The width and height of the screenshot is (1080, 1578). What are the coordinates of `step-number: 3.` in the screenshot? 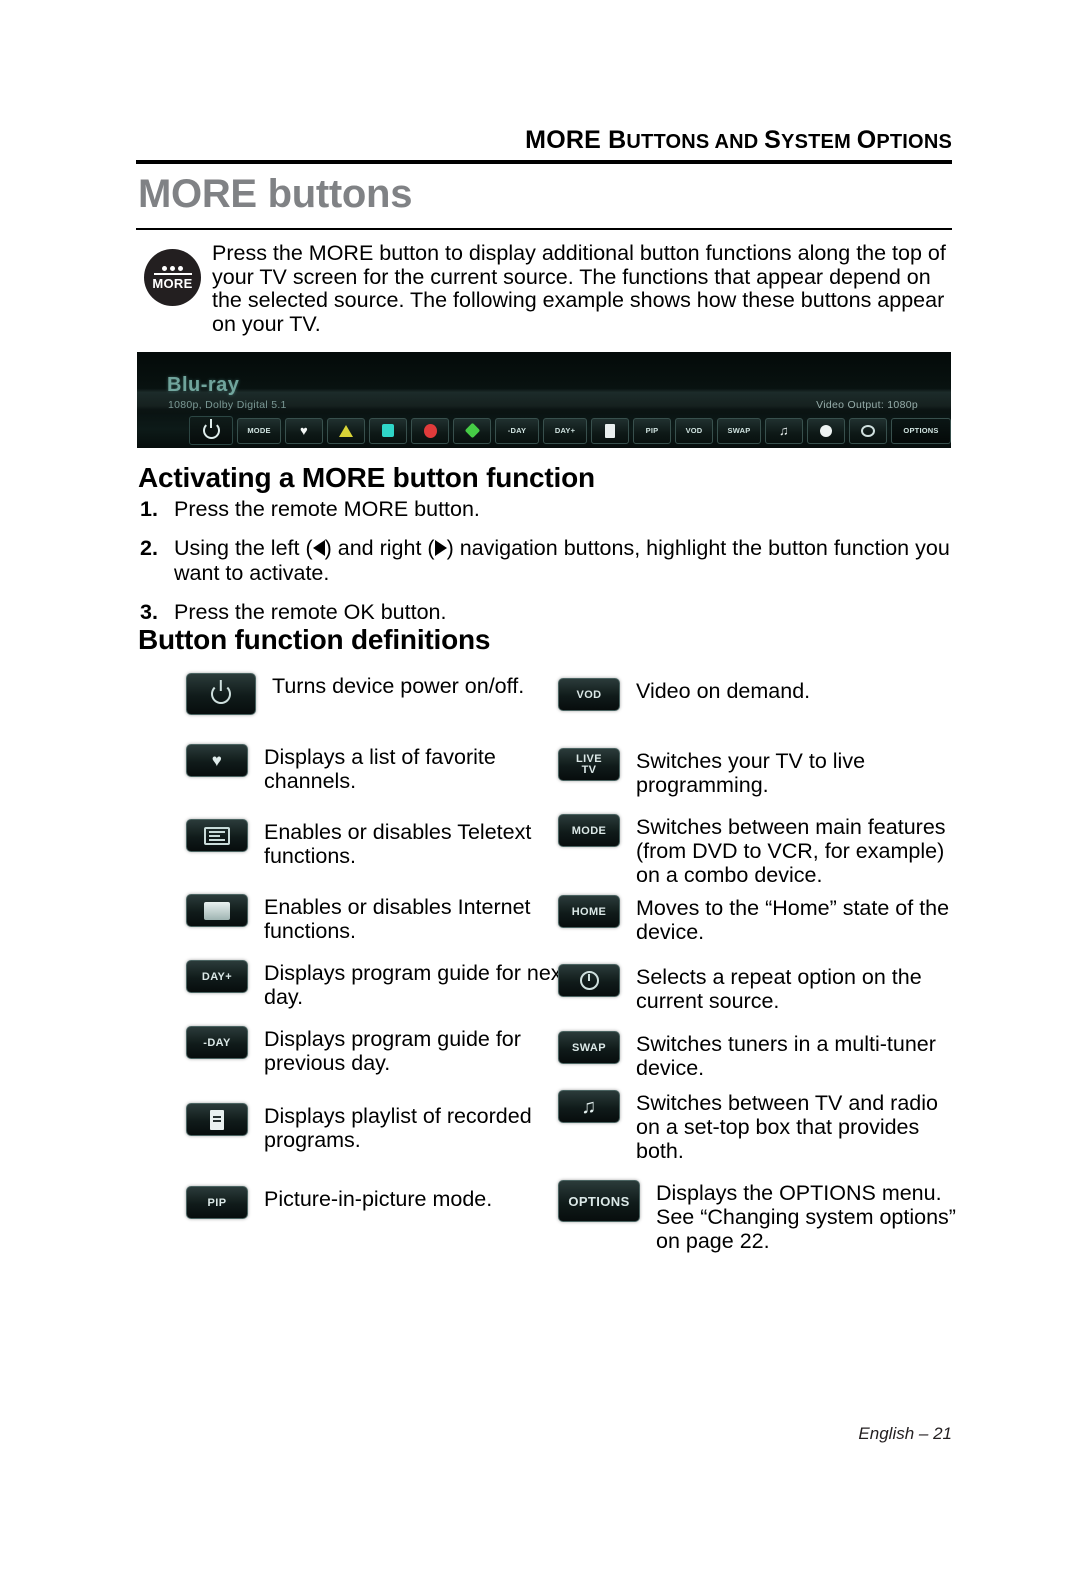 It's located at (149, 612).